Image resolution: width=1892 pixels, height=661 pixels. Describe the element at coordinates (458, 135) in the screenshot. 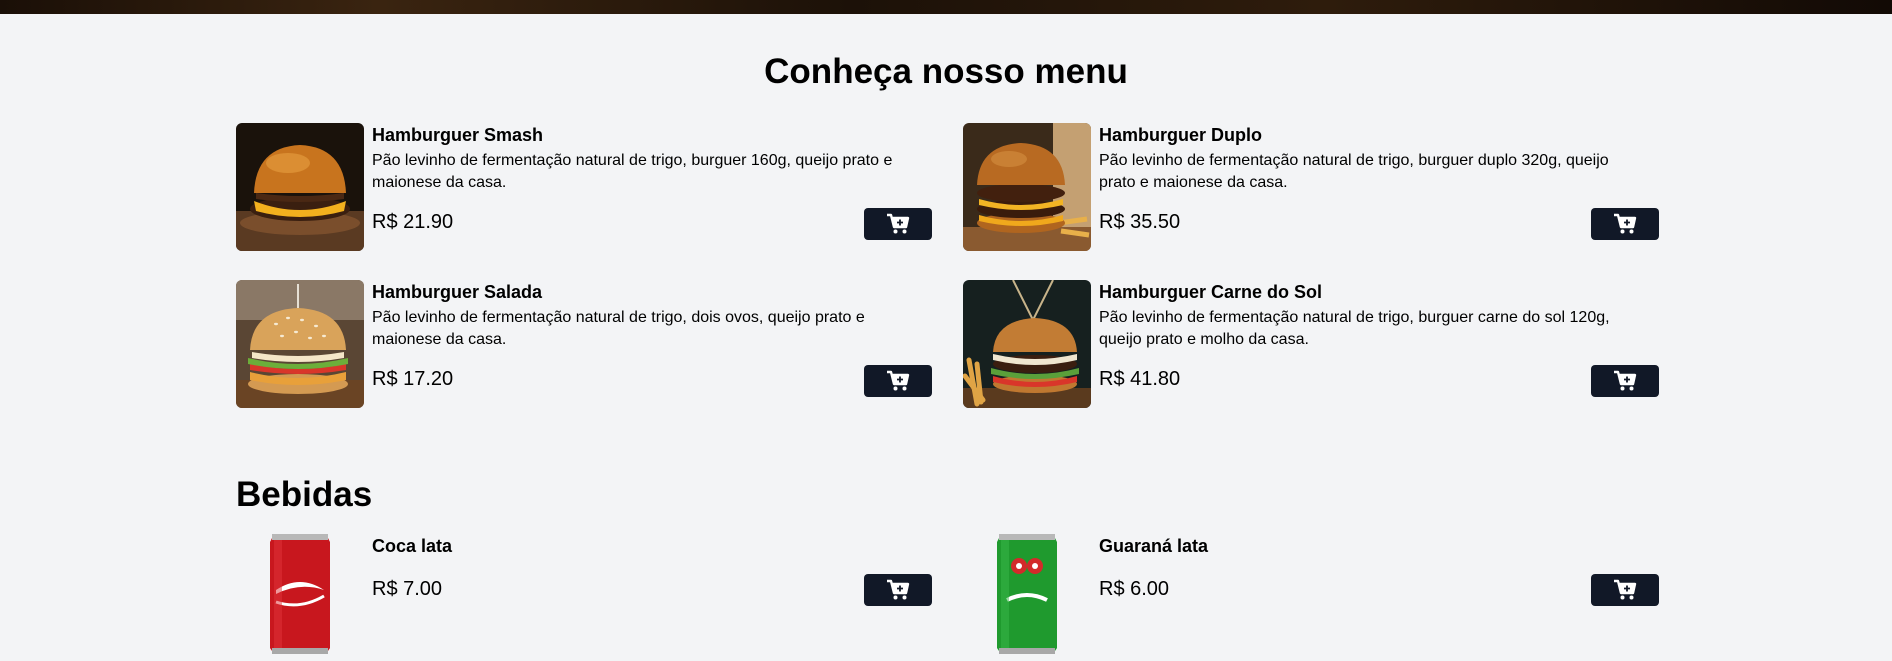

I see `item-name: Hamburguer Smash` at that location.